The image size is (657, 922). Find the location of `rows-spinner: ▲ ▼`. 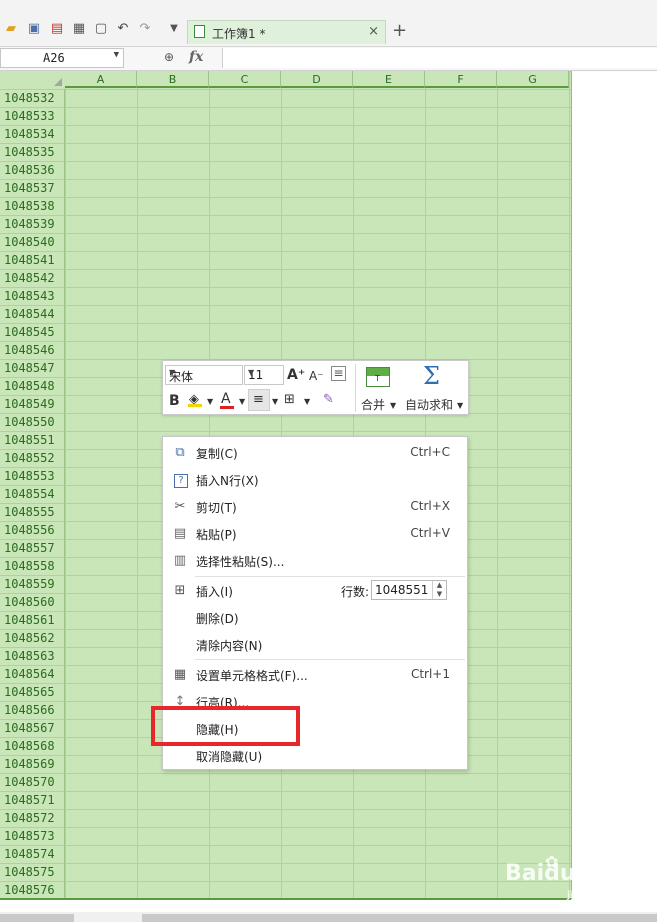

rows-spinner: ▲ ▼ is located at coordinates (439, 590).